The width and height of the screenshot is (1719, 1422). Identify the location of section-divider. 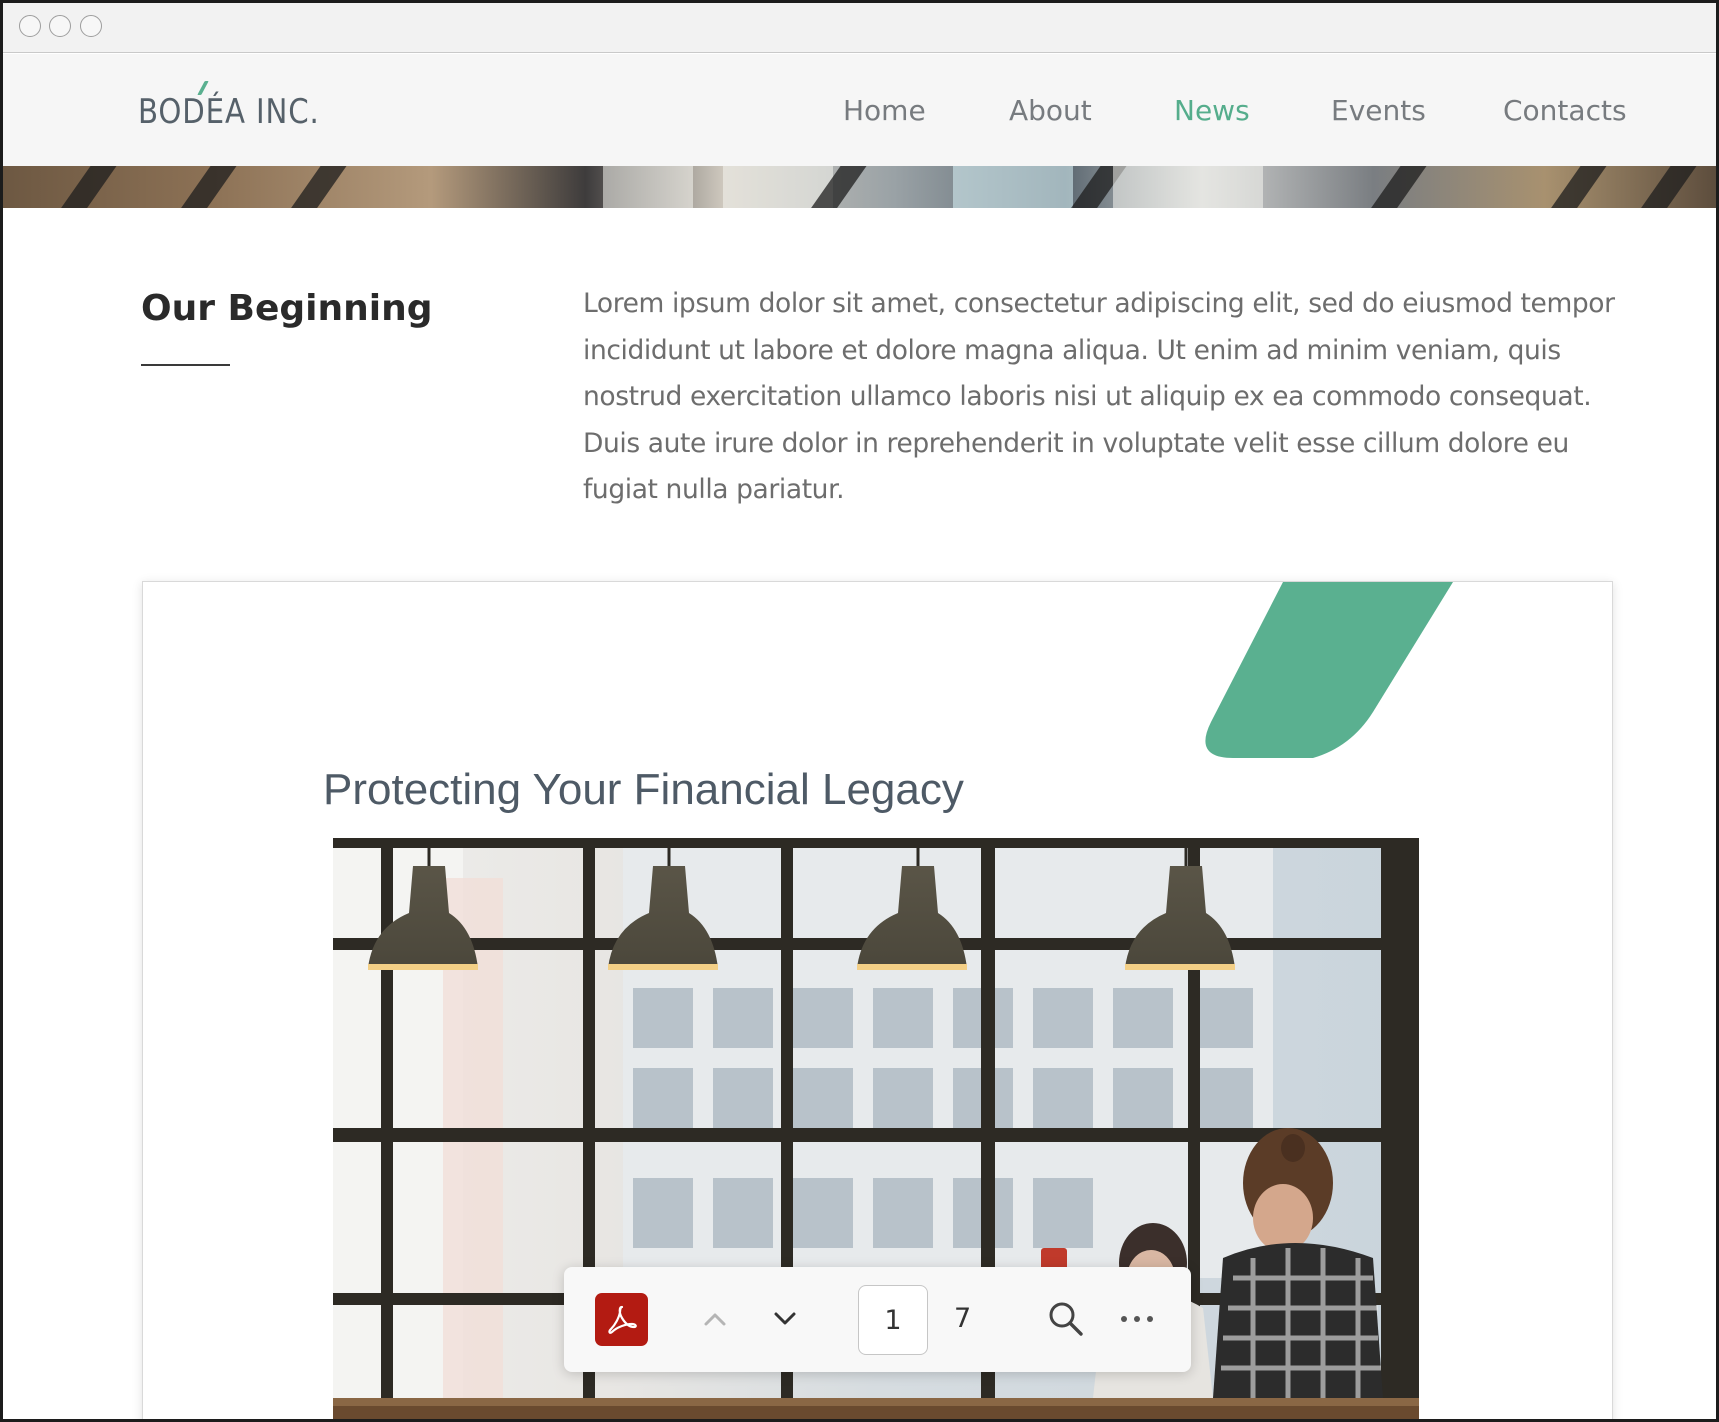
(185, 365).